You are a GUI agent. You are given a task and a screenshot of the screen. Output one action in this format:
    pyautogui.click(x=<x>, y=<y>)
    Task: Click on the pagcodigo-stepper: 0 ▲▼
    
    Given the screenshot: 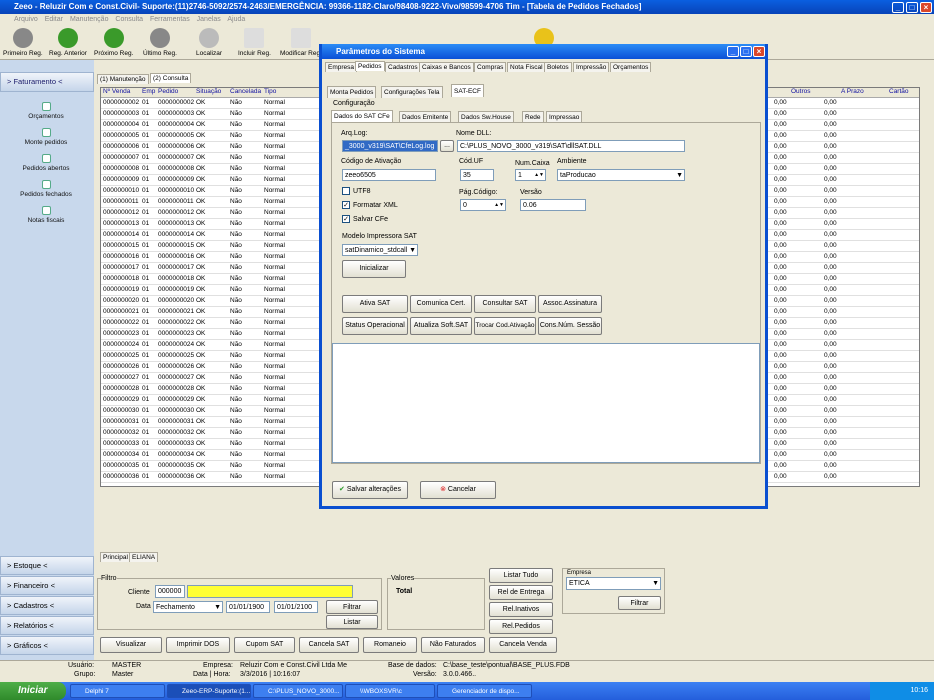 What is the action you would take?
    pyautogui.click(x=483, y=205)
    